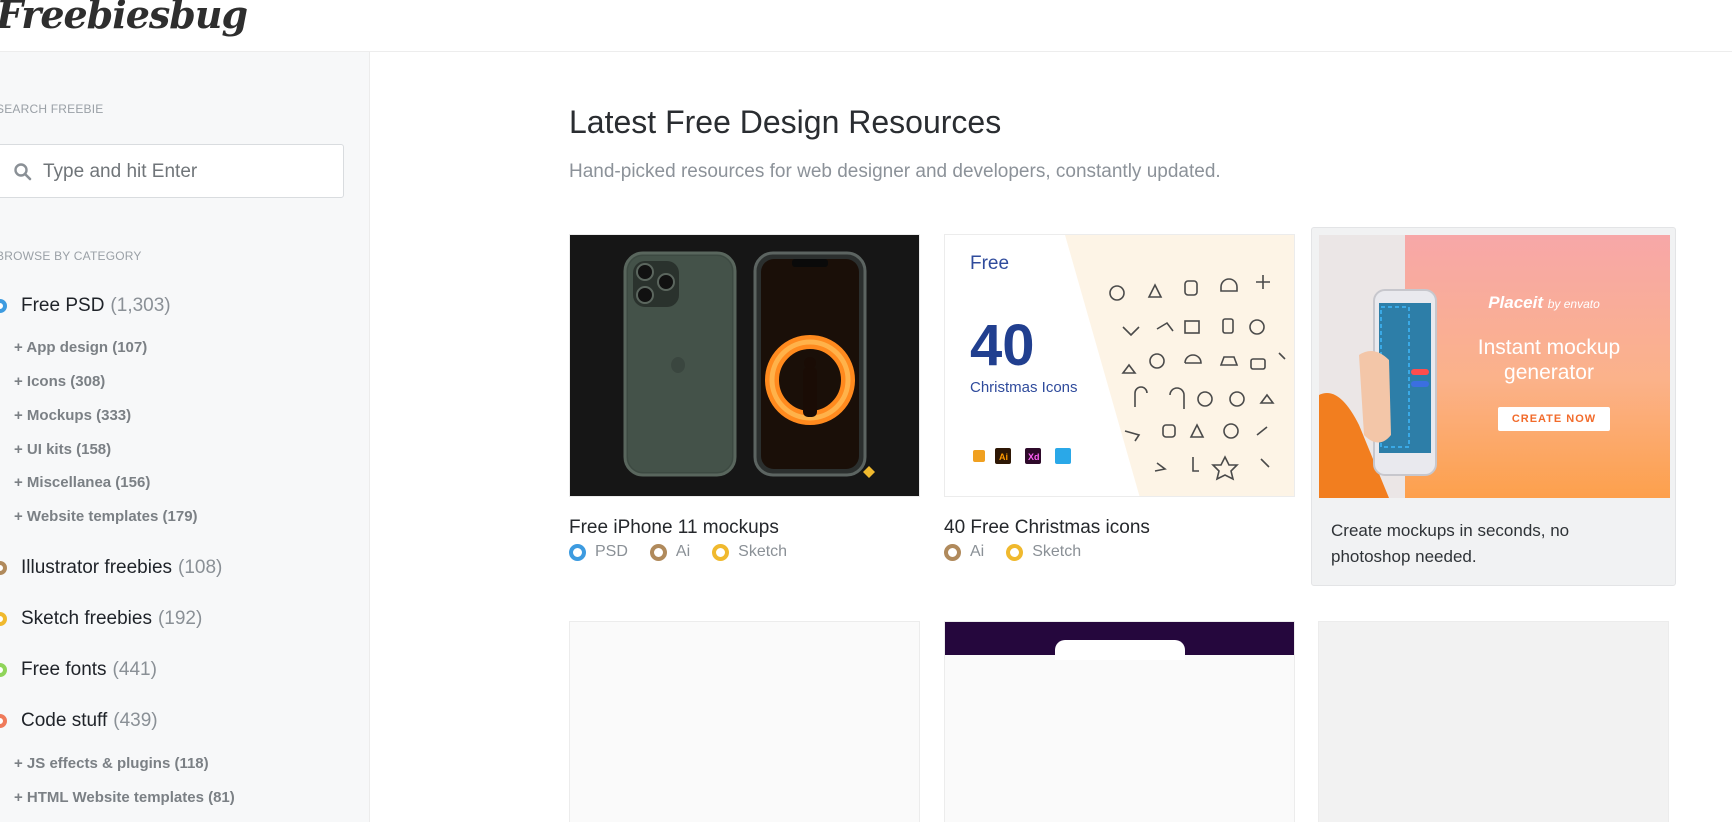 The height and width of the screenshot is (822, 1732). What do you see at coordinates (82, 482) in the screenshot?
I see `subcategory-miscellanea: + Miscellanea (156)` at bounding box center [82, 482].